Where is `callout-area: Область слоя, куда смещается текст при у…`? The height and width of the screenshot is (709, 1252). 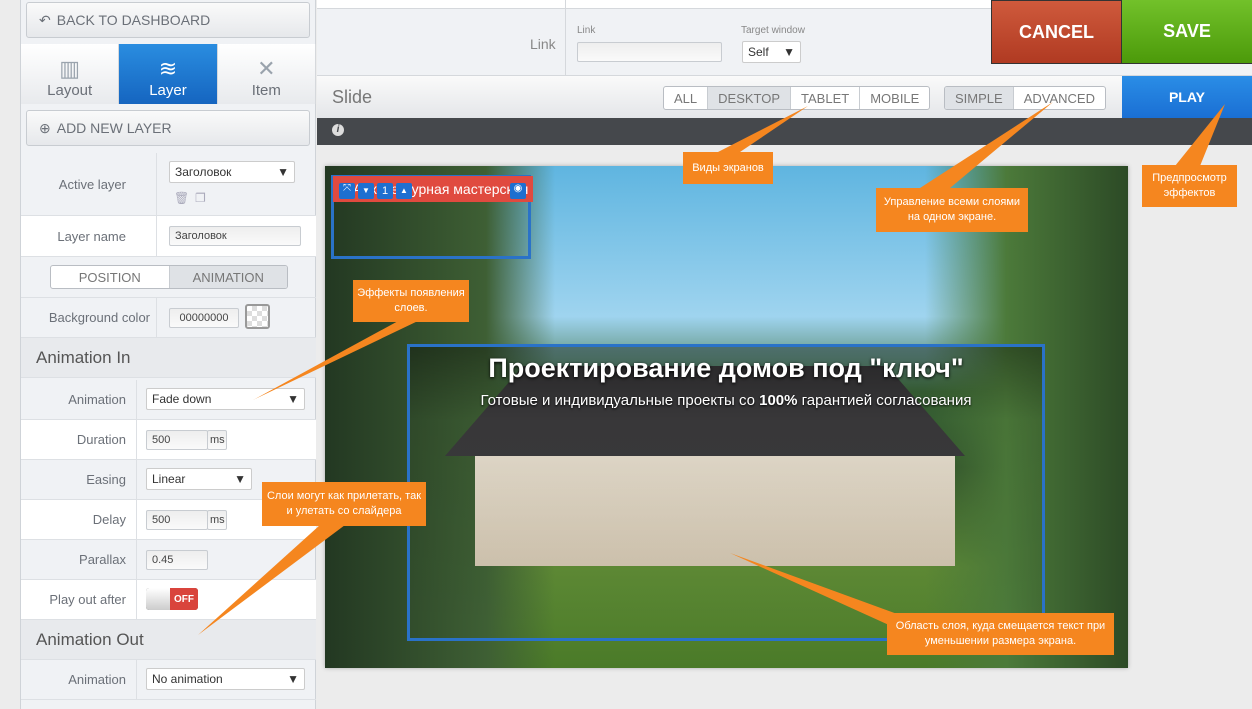 callout-area: Область слоя, куда смещается текст при у… is located at coordinates (1000, 634).